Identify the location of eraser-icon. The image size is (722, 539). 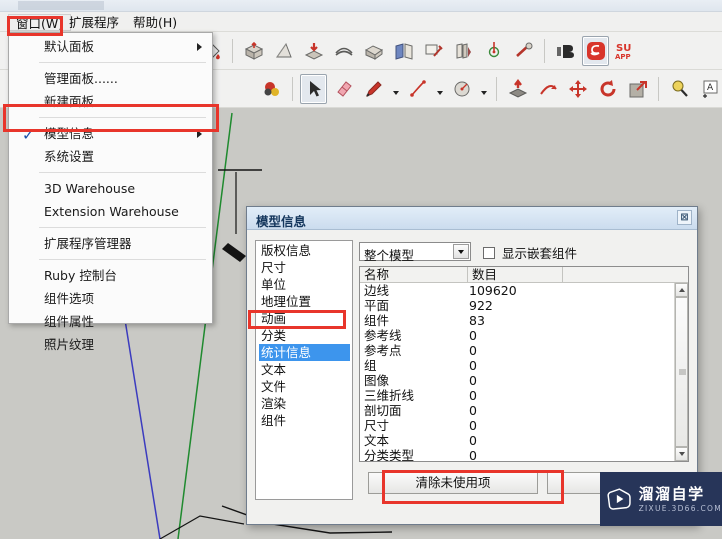
(343, 89).